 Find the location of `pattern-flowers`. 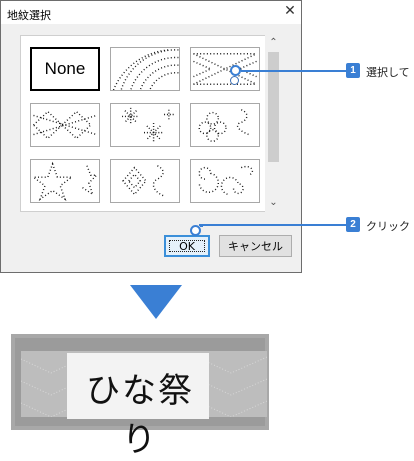

pattern-flowers is located at coordinates (225, 125).